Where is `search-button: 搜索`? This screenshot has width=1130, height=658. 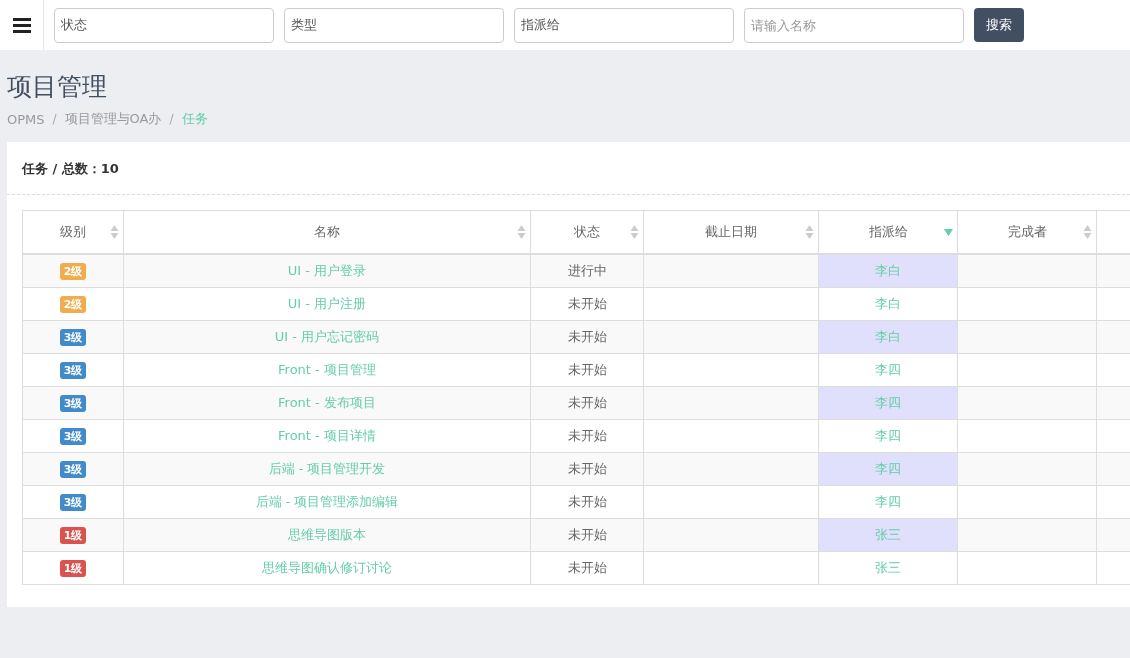 search-button: 搜索 is located at coordinates (999, 25).